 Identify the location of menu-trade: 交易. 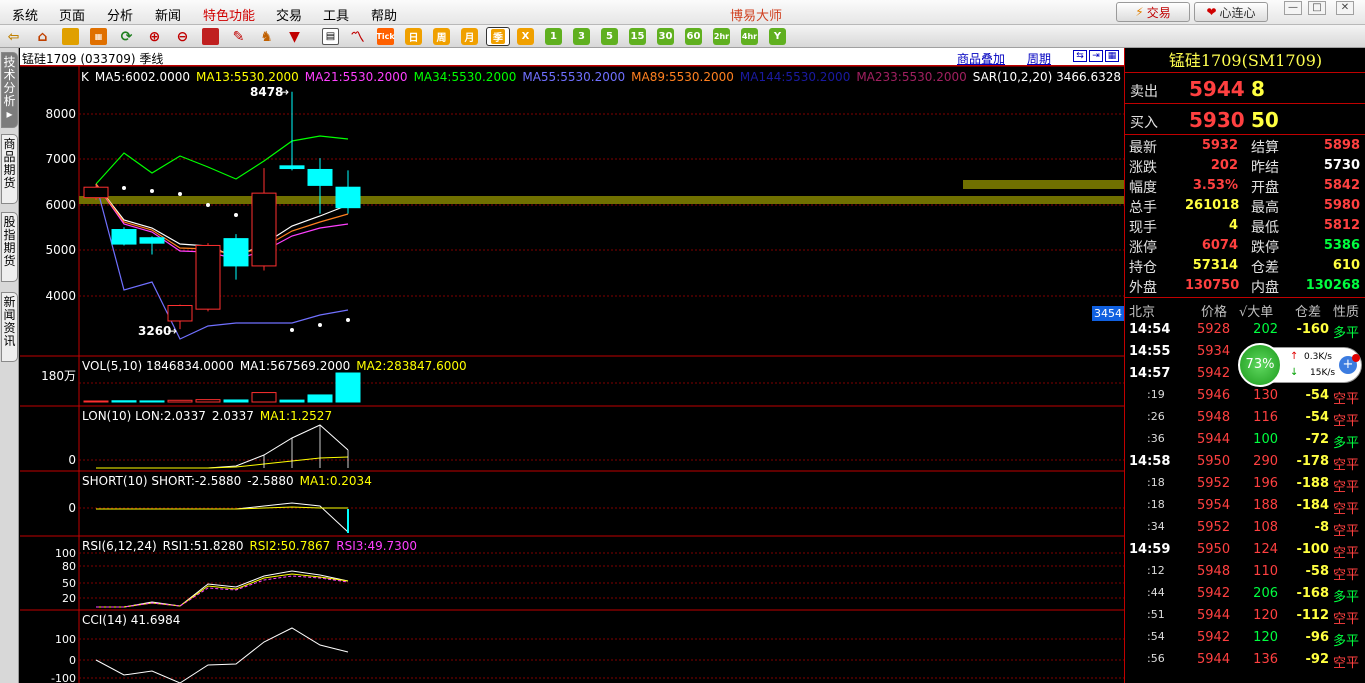
(289, 14).